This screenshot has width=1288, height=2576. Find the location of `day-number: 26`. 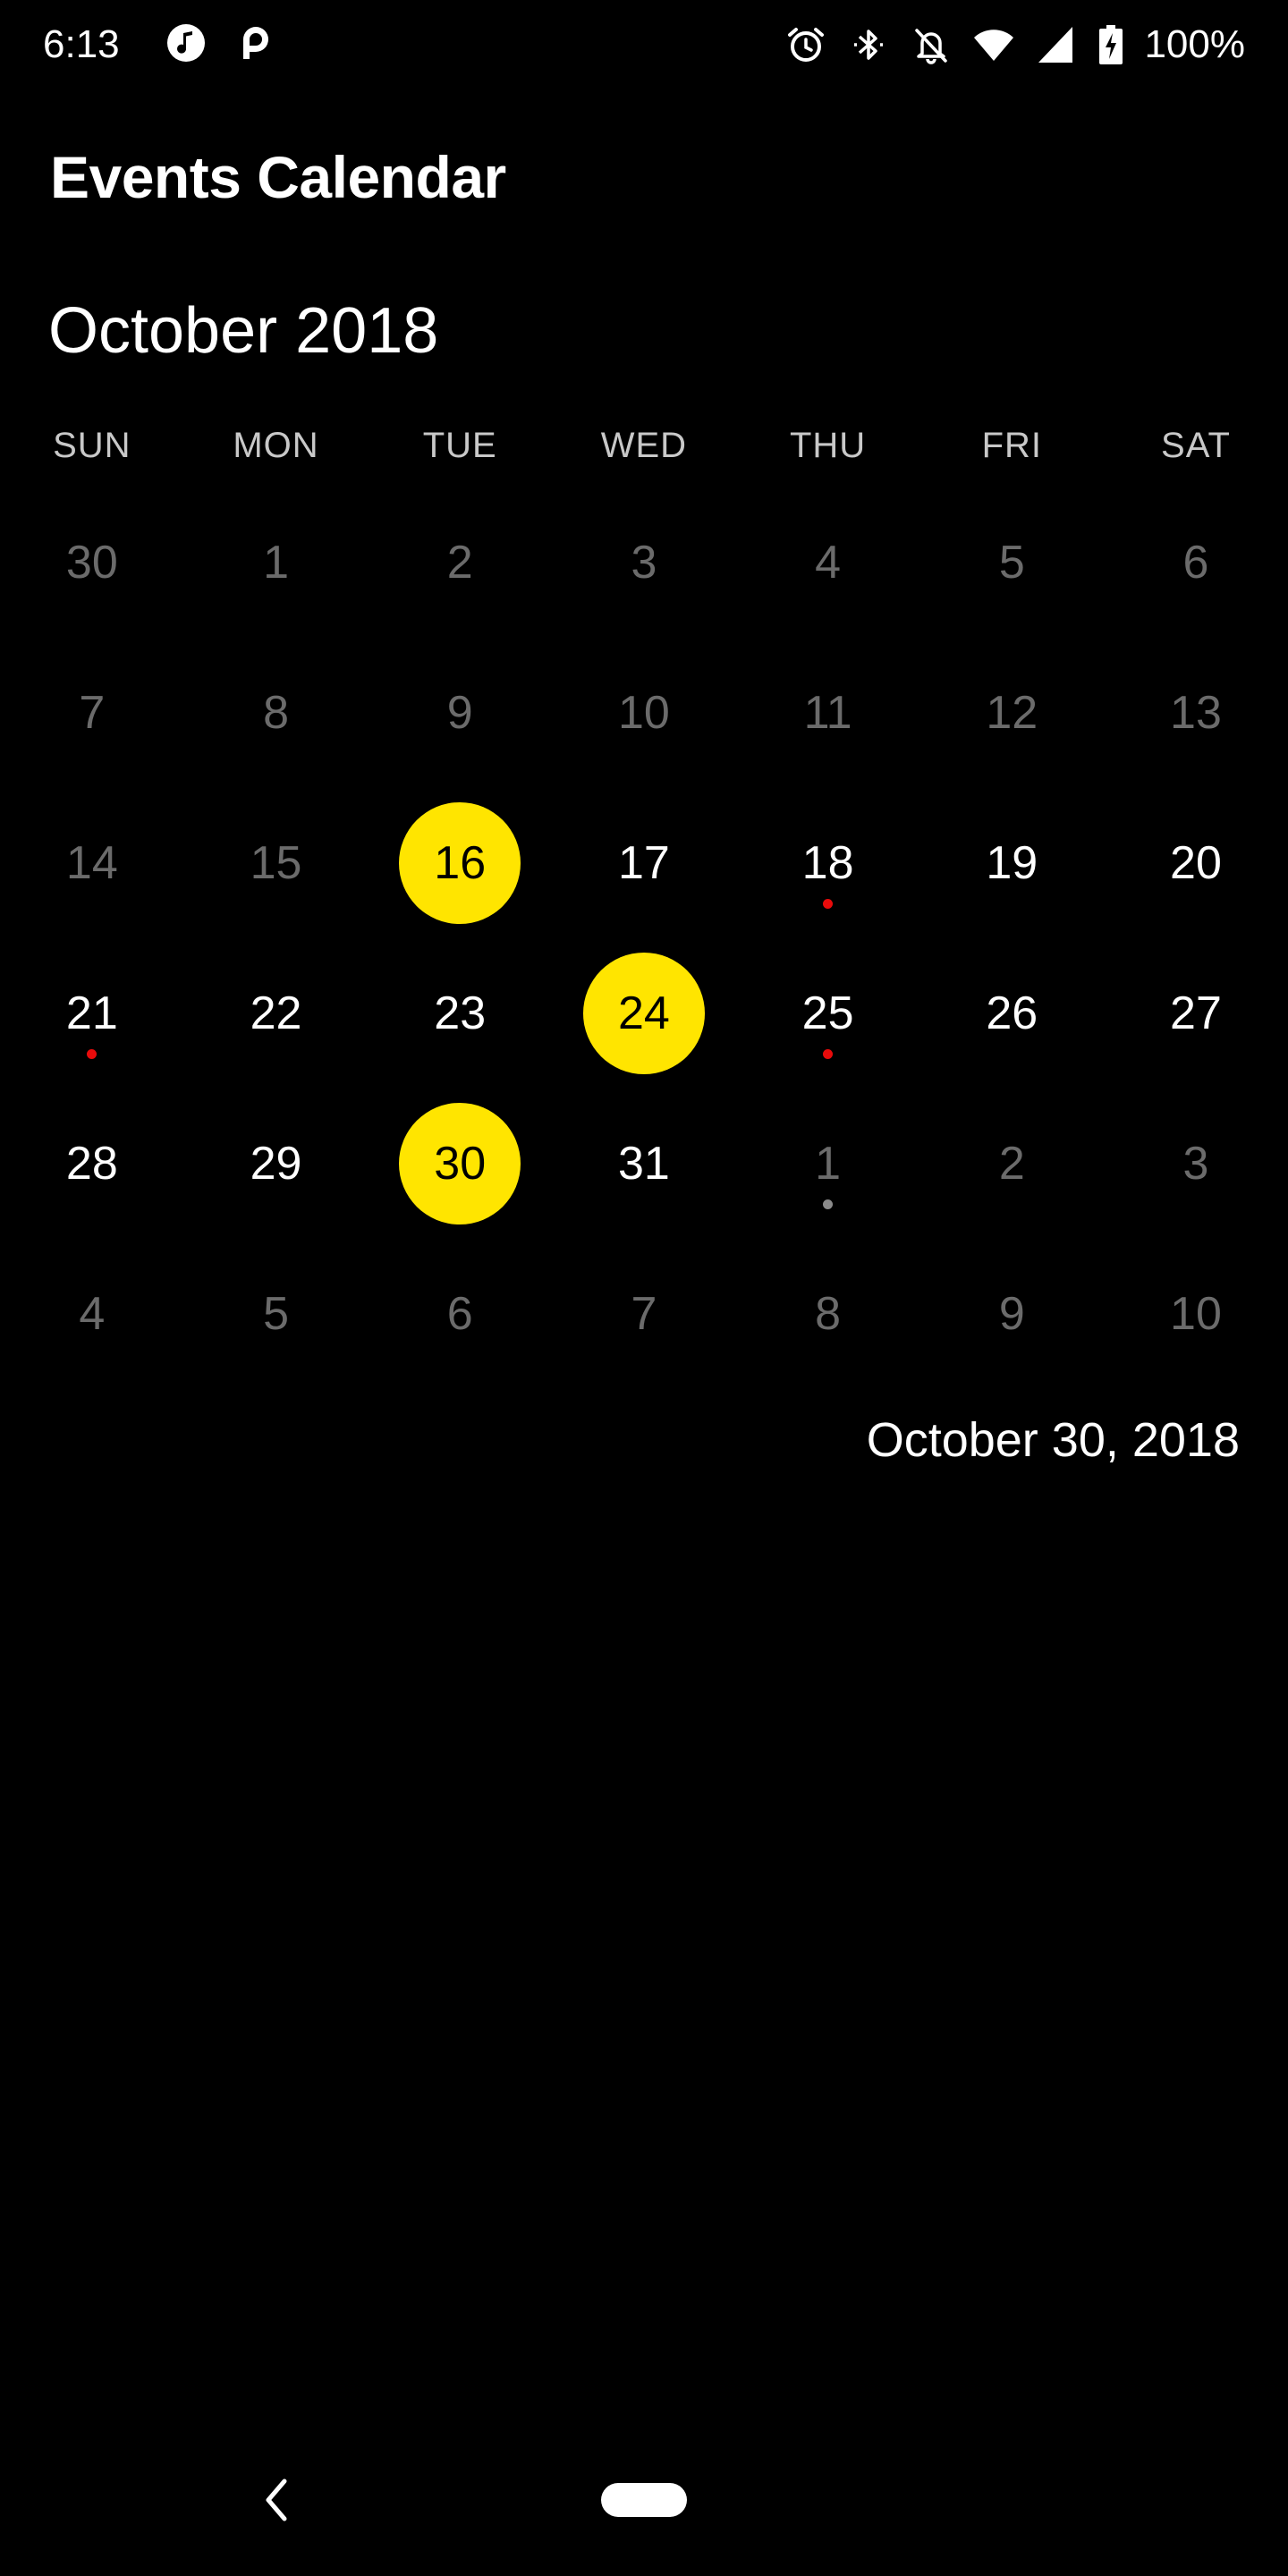

day-number: 26 is located at coordinates (1012, 1013).